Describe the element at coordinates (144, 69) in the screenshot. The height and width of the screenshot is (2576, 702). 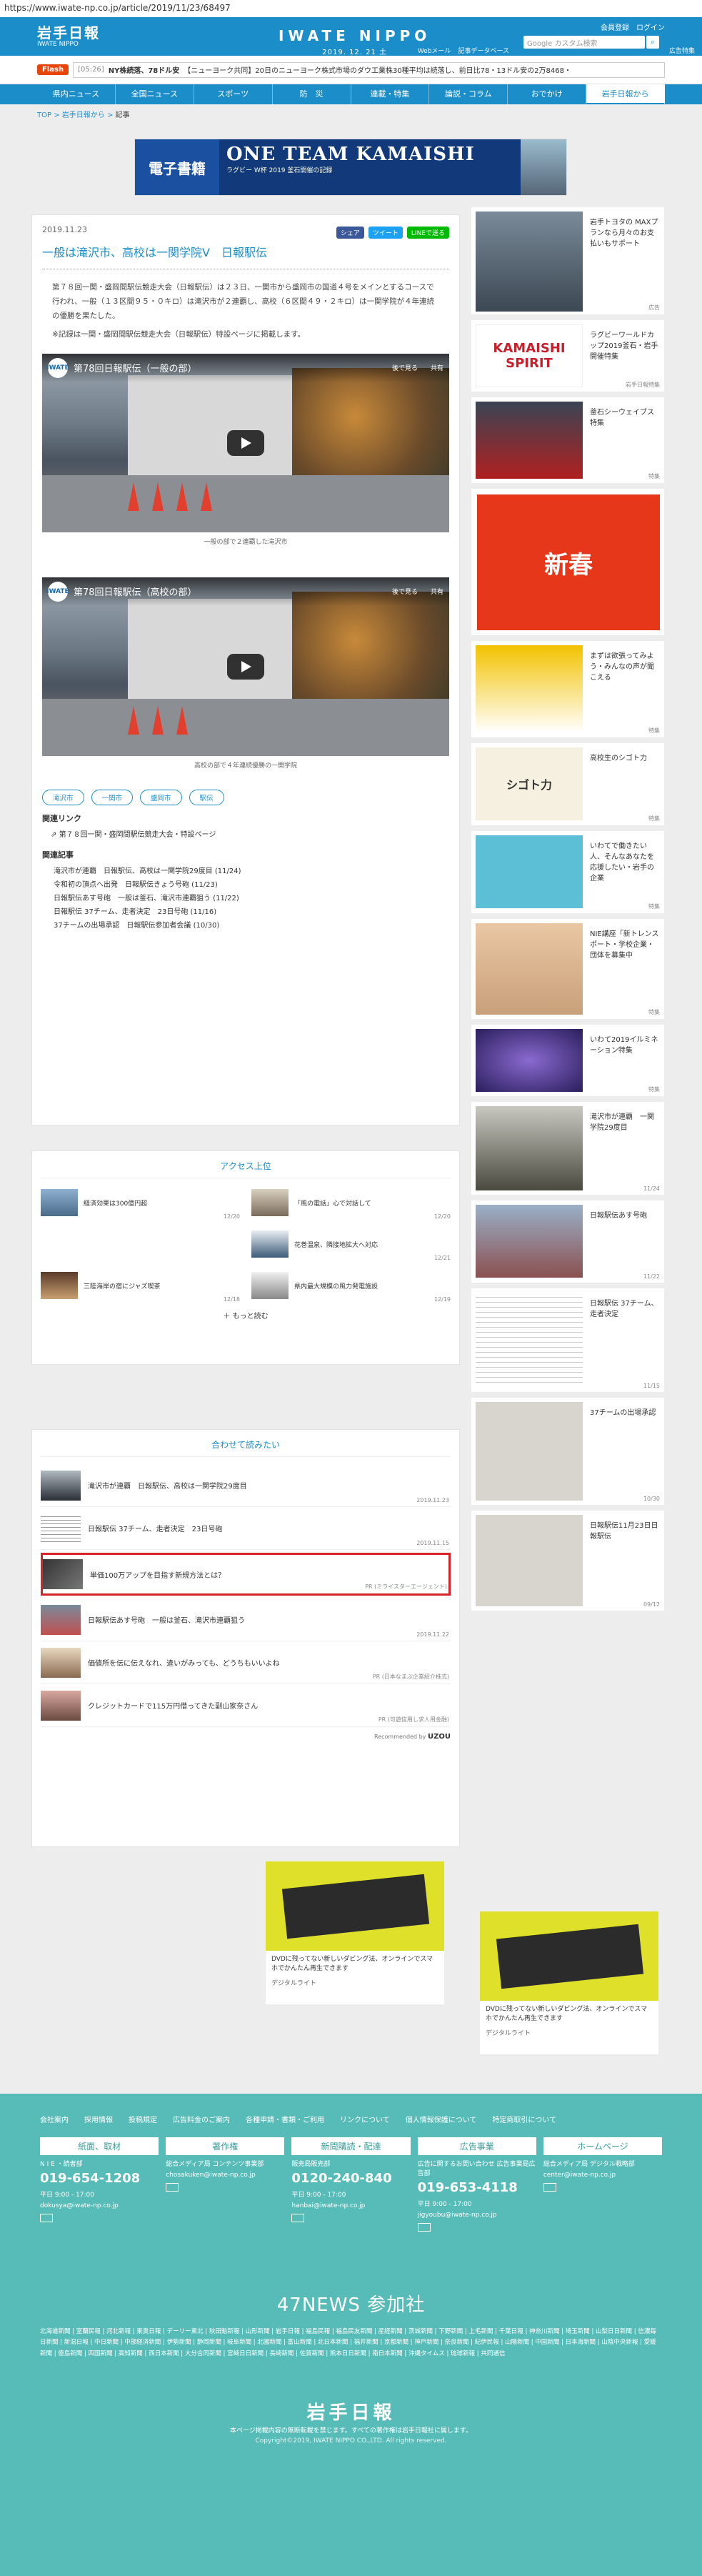
I see `ticker-headline: NY株続落、78ドル安` at that location.